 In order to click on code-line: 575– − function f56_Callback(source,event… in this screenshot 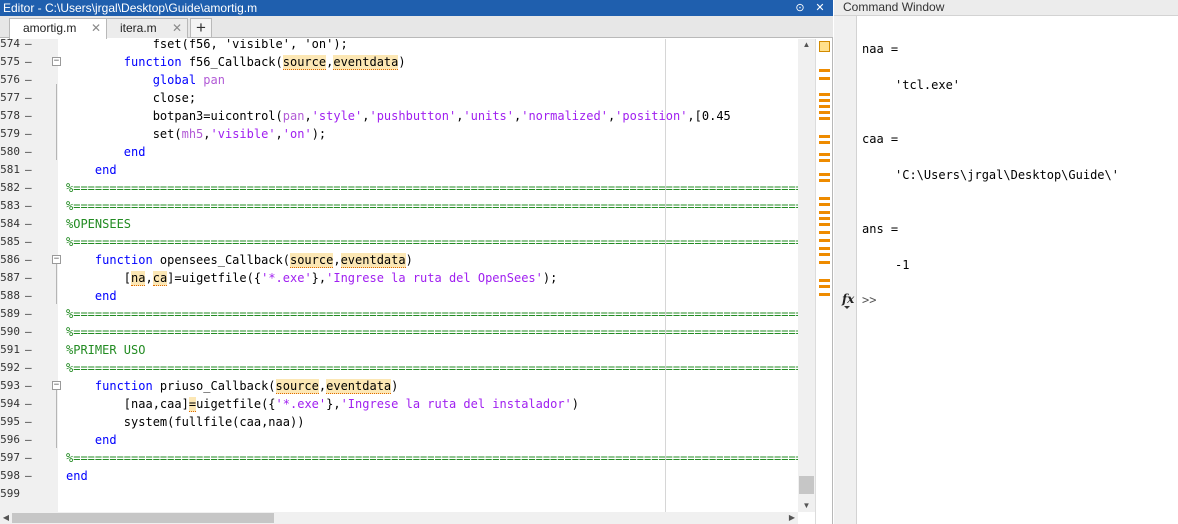, I will do `click(399, 62)`.